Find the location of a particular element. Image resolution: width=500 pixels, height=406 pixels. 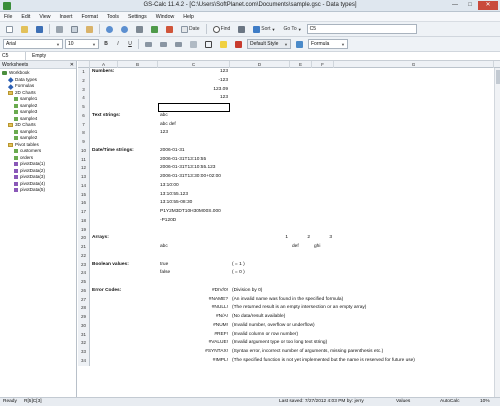

row-header: 9 is located at coordinates (84, 142).